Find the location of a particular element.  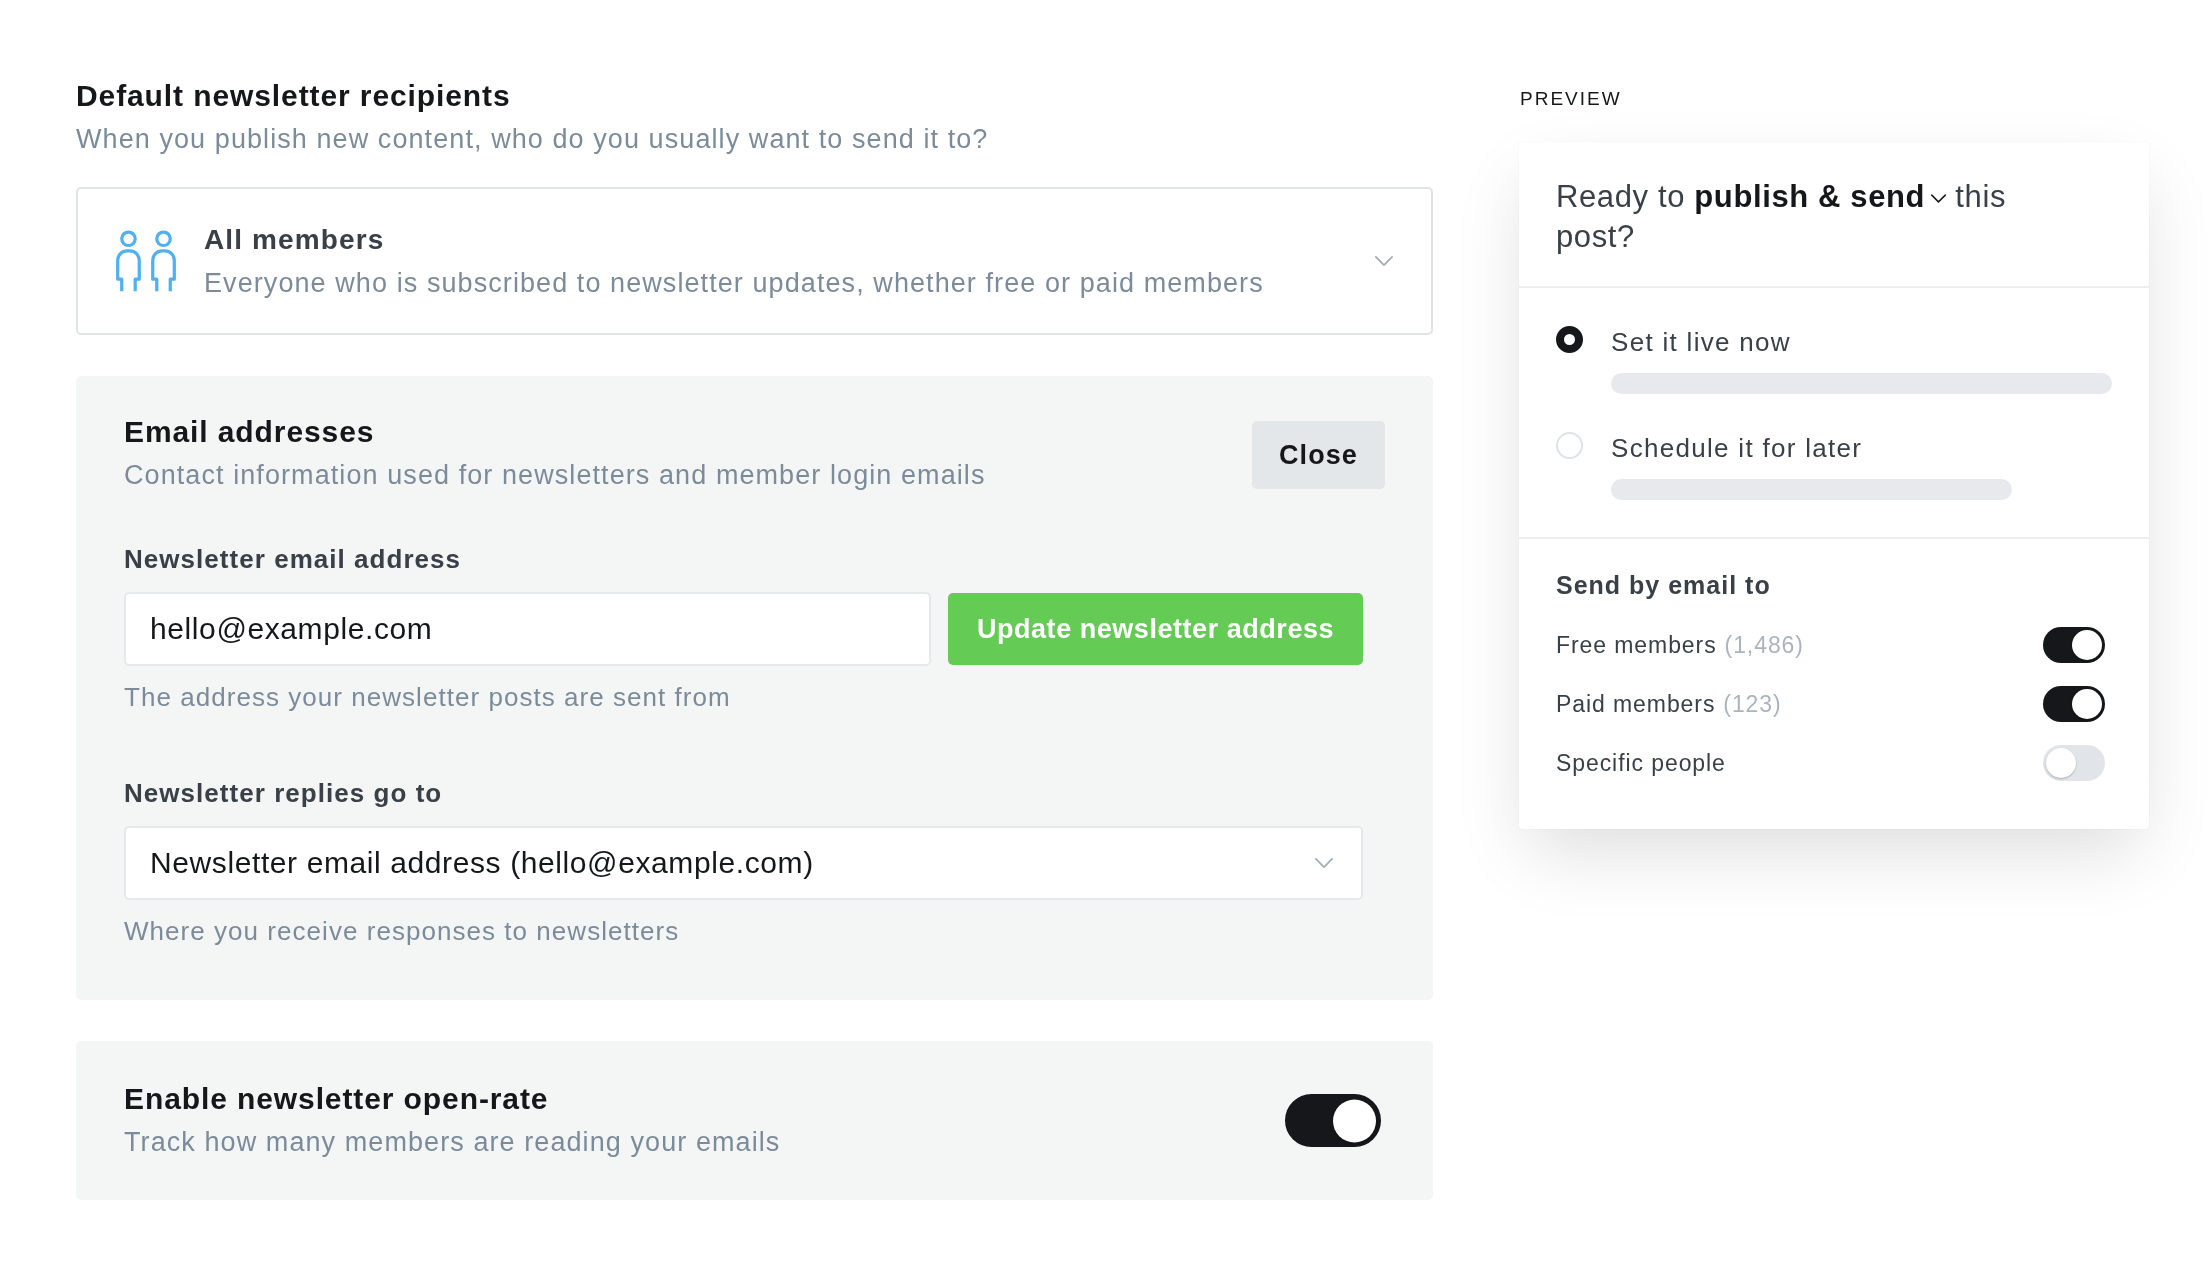

audience-count: (1,486) is located at coordinates (1764, 645).